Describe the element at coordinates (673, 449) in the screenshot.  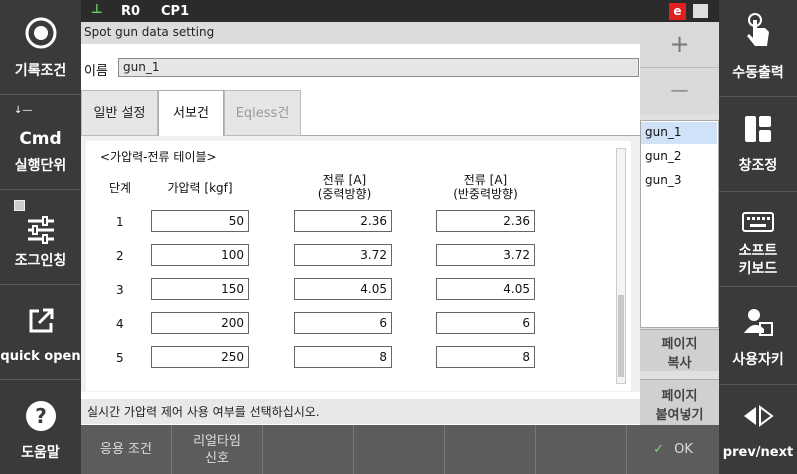
I see `ok-button: ✓ OK` at that location.